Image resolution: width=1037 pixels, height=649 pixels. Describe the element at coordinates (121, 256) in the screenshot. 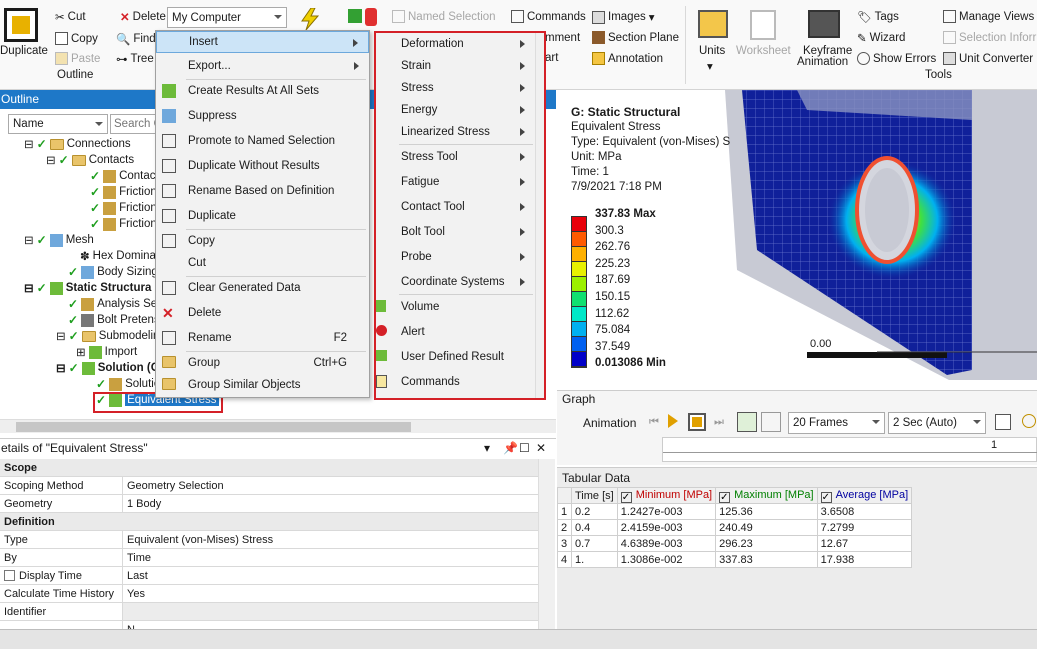

I see `tree-node: ✽ Hex Dominan` at that location.